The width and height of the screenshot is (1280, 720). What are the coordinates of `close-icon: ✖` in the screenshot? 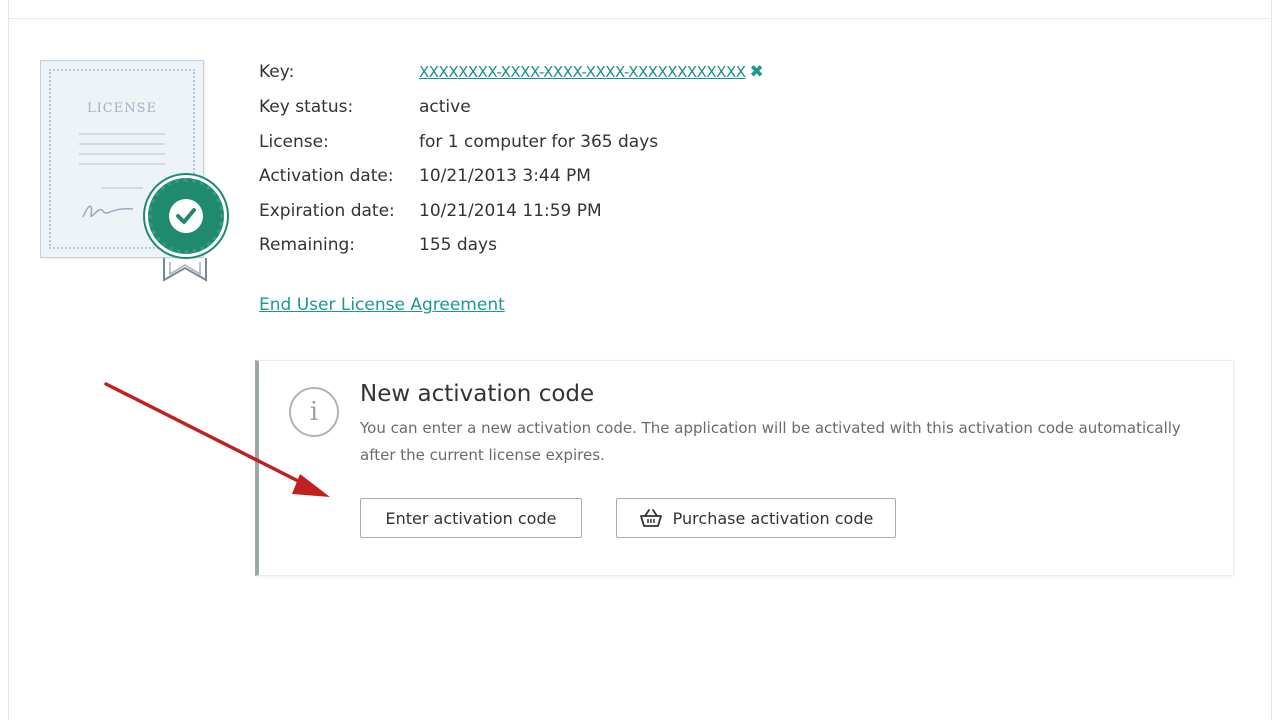 It's located at (757, 72).